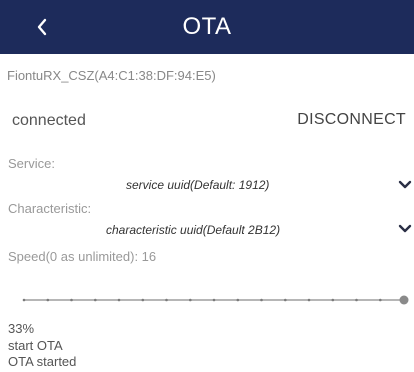 The image size is (414, 372). Describe the element at coordinates (49, 120) in the screenshot. I see `connection-status: connected` at that location.